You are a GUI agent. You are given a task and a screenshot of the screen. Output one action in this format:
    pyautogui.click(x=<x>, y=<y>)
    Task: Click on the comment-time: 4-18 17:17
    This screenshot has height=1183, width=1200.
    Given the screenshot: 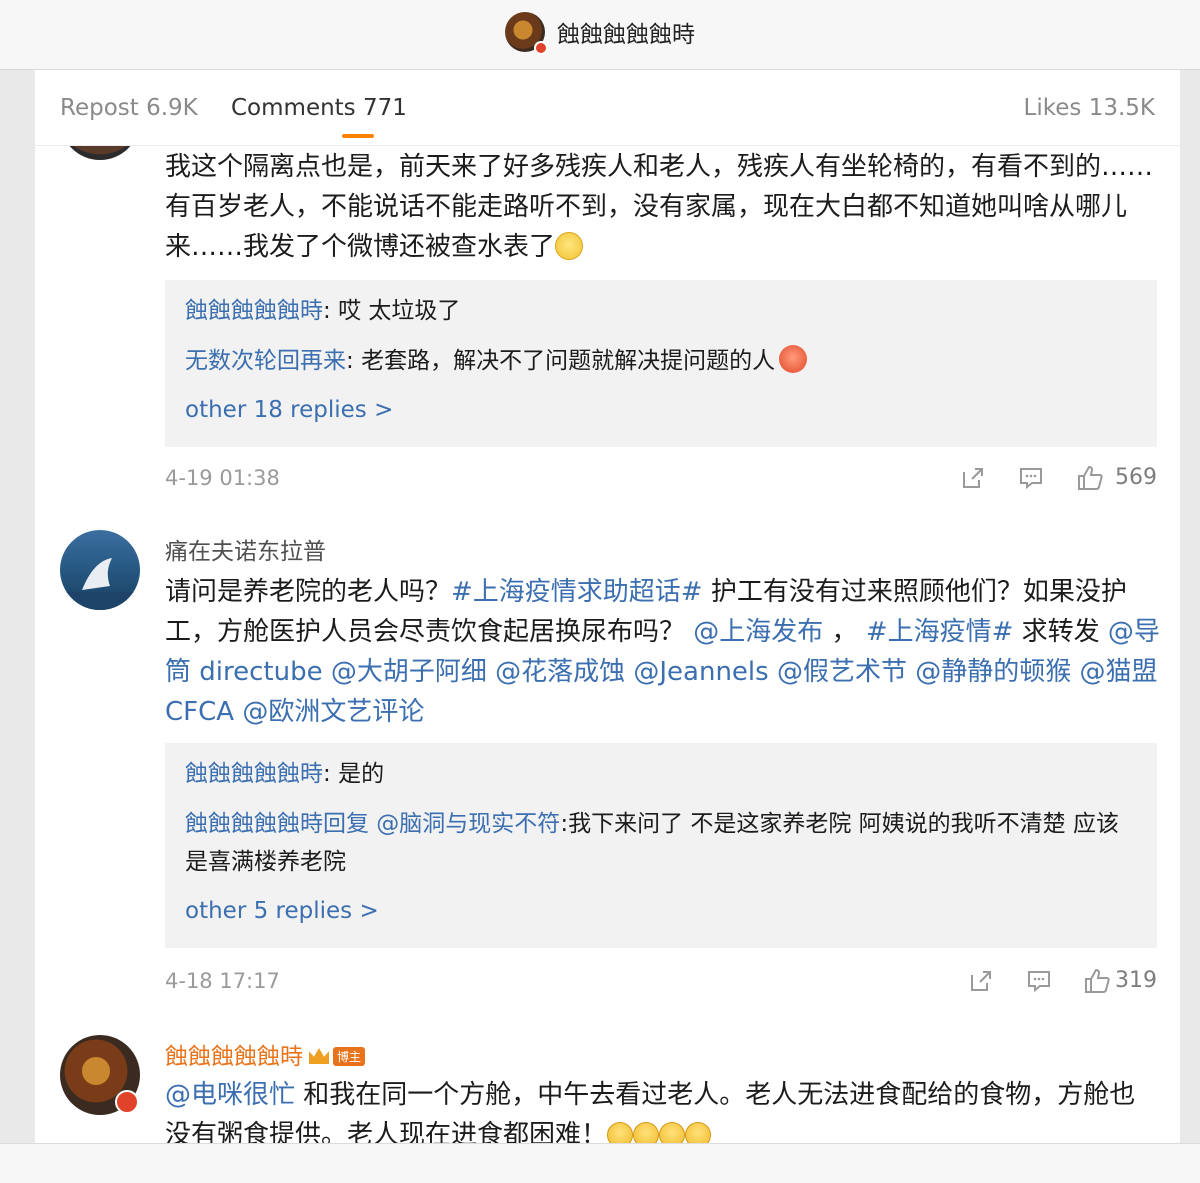 What is the action you would take?
    pyautogui.click(x=222, y=981)
    